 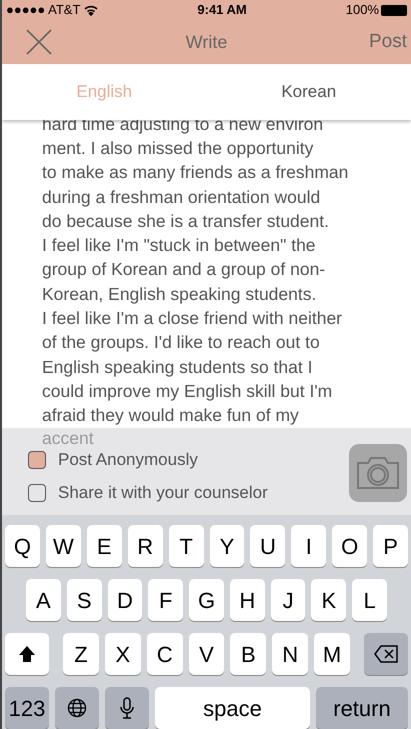 I want to click on key: V, so click(x=206, y=654).